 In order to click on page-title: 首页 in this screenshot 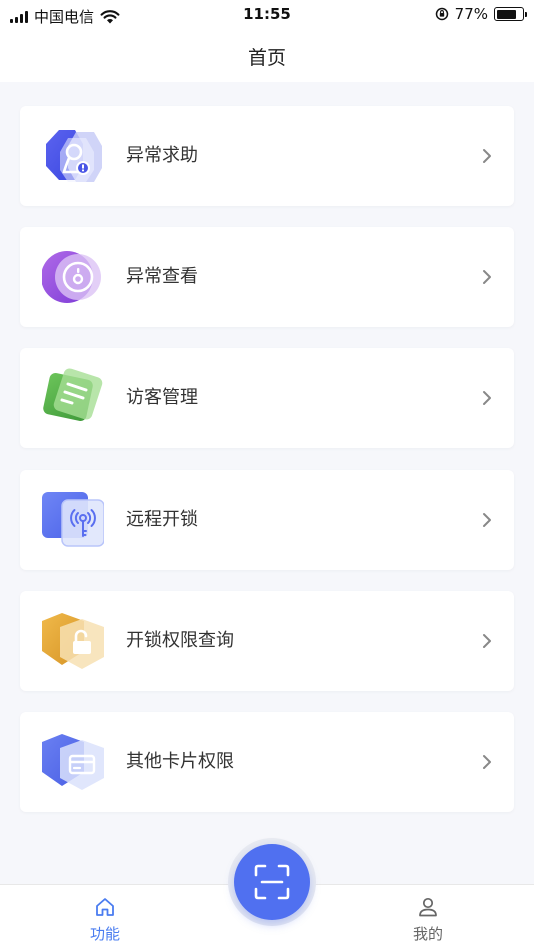, I will do `click(266, 57)`.